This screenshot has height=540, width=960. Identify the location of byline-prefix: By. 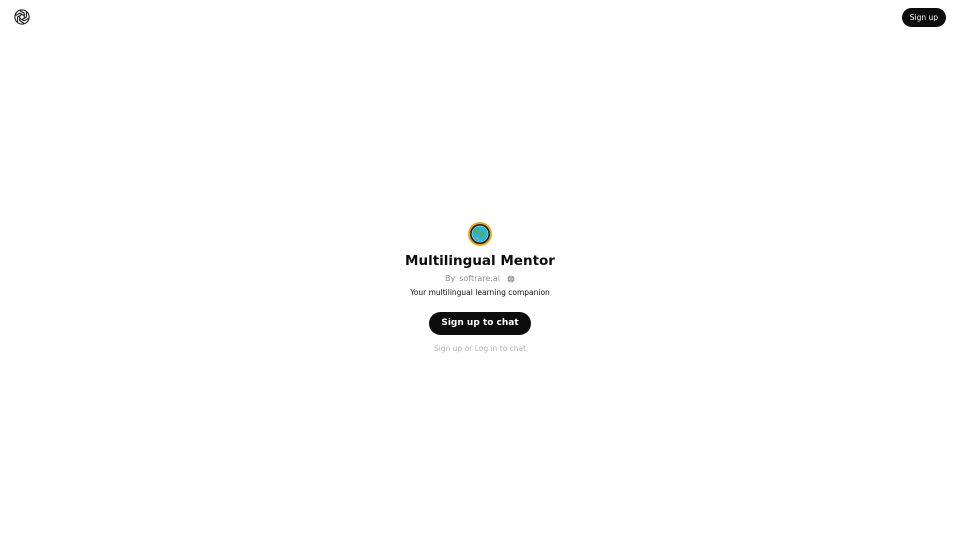
(450, 278).